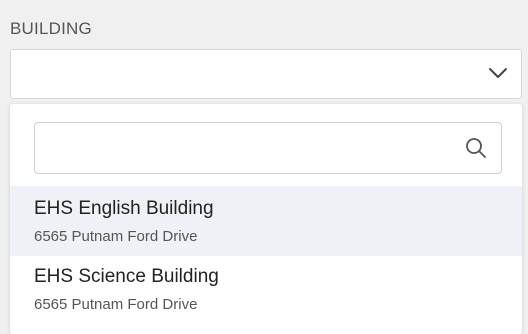 The height and width of the screenshot is (334, 528). What do you see at coordinates (498, 73) in the screenshot?
I see `chevron-down-icon` at bounding box center [498, 73].